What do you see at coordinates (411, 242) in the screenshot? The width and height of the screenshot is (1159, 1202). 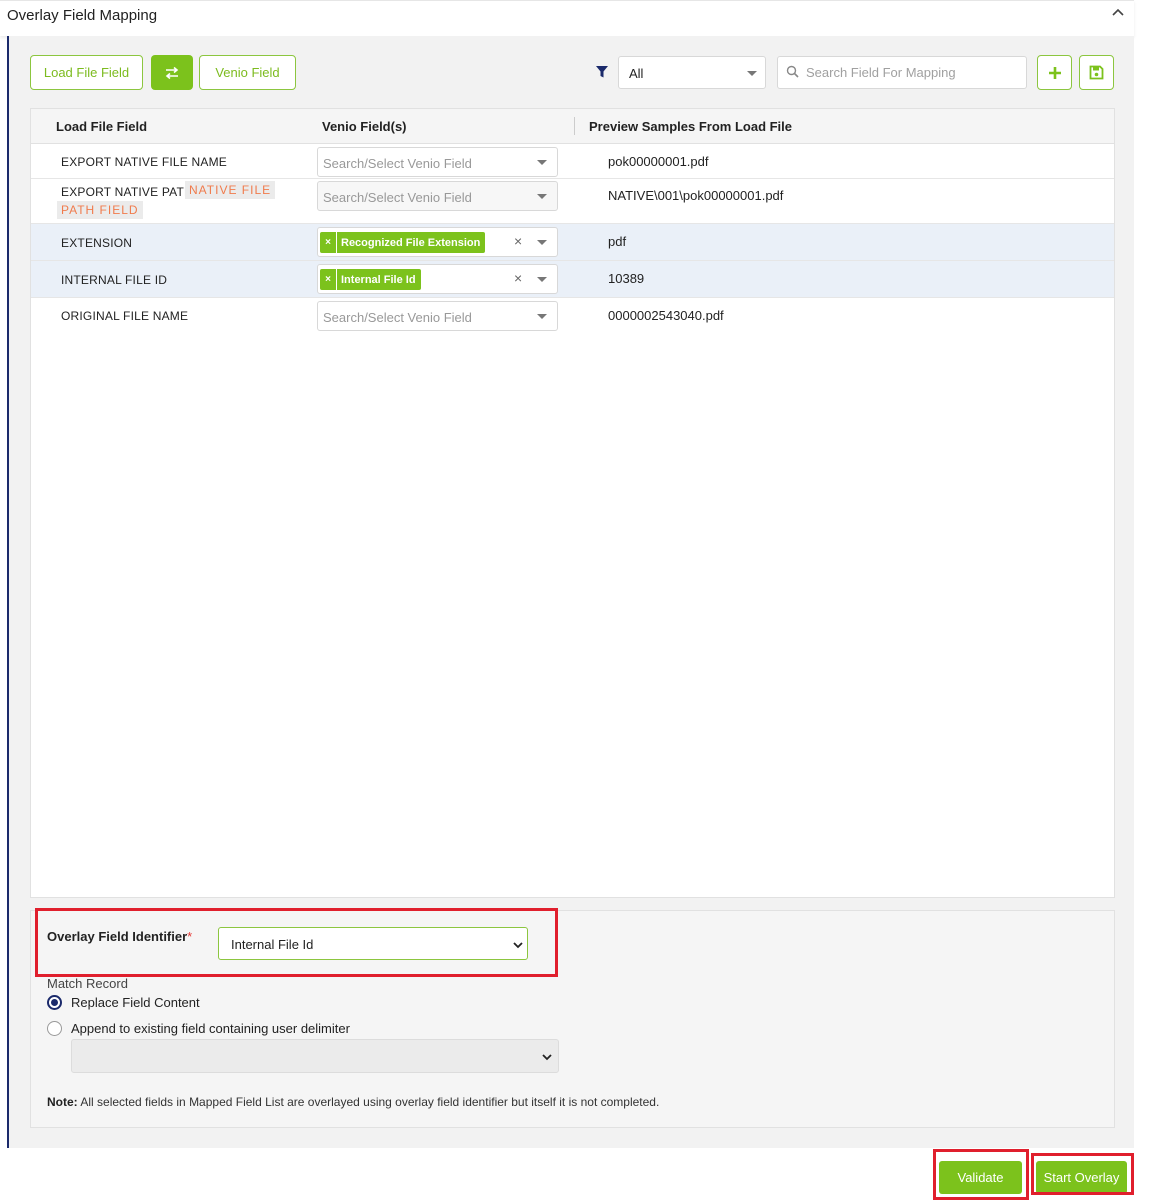 I see `chip-label: Recognized File Extension` at bounding box center [411, 242].